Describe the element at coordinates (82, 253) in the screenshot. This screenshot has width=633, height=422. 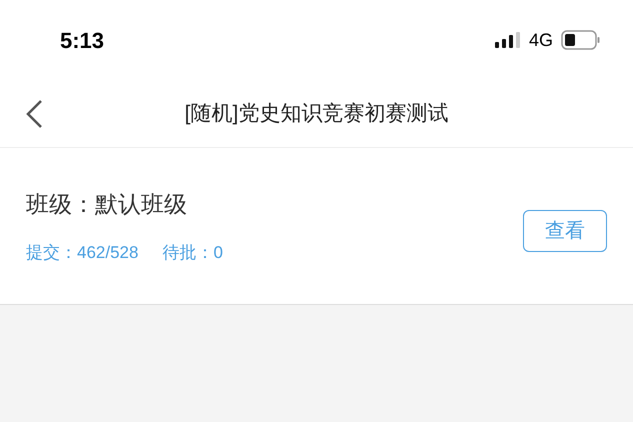
I see `submitted-count: 提交：462/528` at that location.